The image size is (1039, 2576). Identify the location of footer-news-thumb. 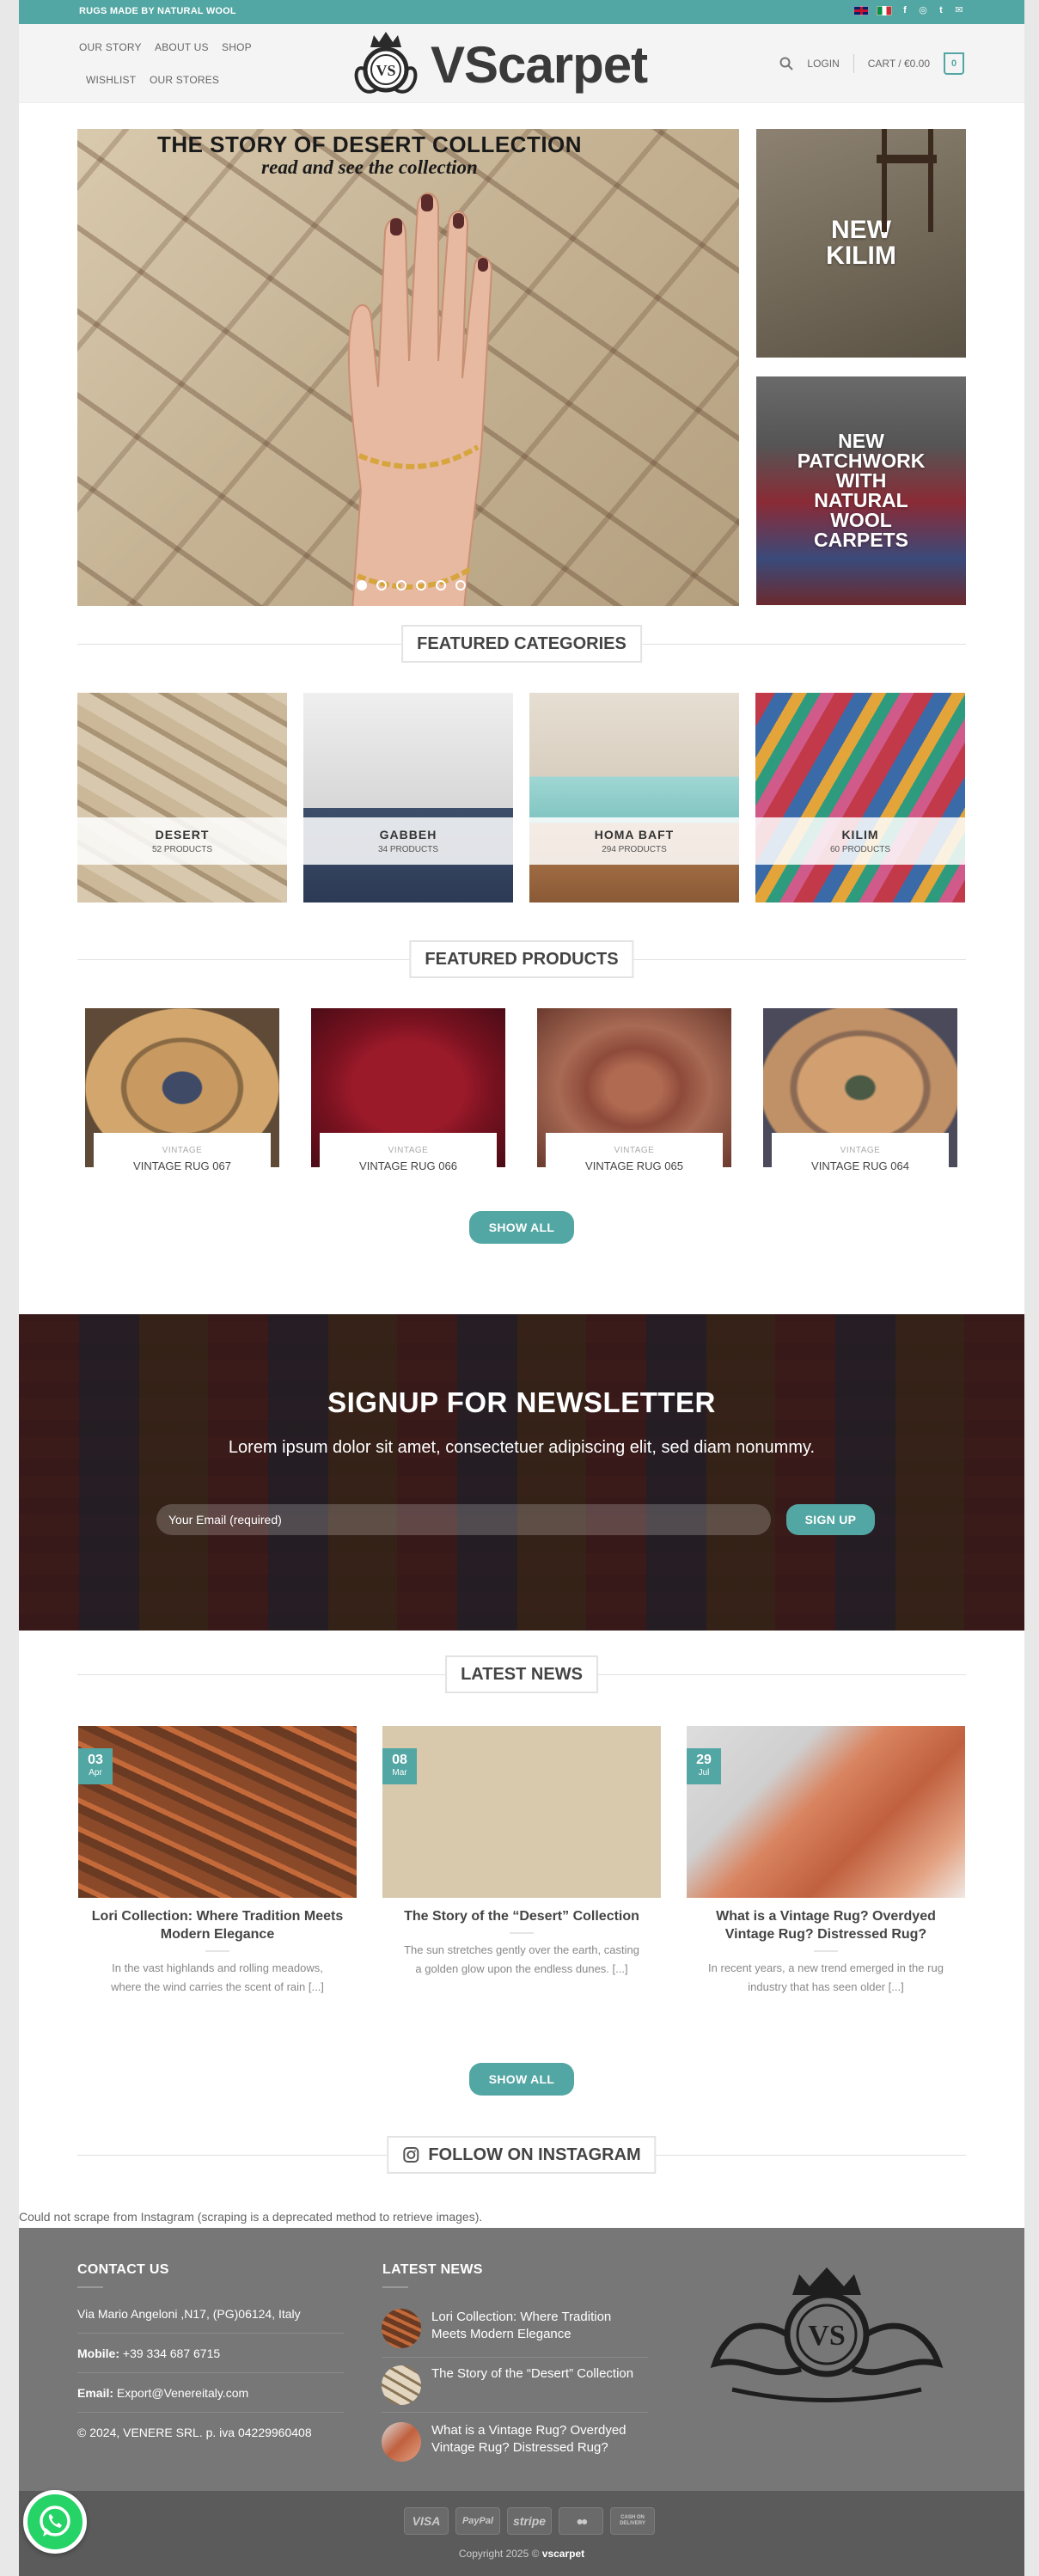
(401, 2442).